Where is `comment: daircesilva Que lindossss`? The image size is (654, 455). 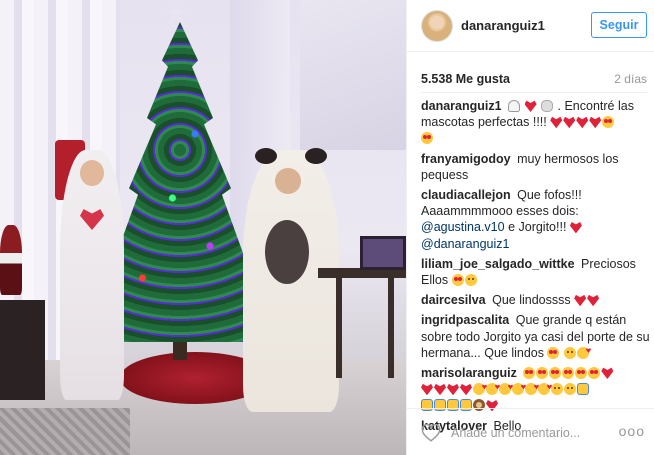
comment: daircesilva Que lindossss is located at coordinates (536, 300).